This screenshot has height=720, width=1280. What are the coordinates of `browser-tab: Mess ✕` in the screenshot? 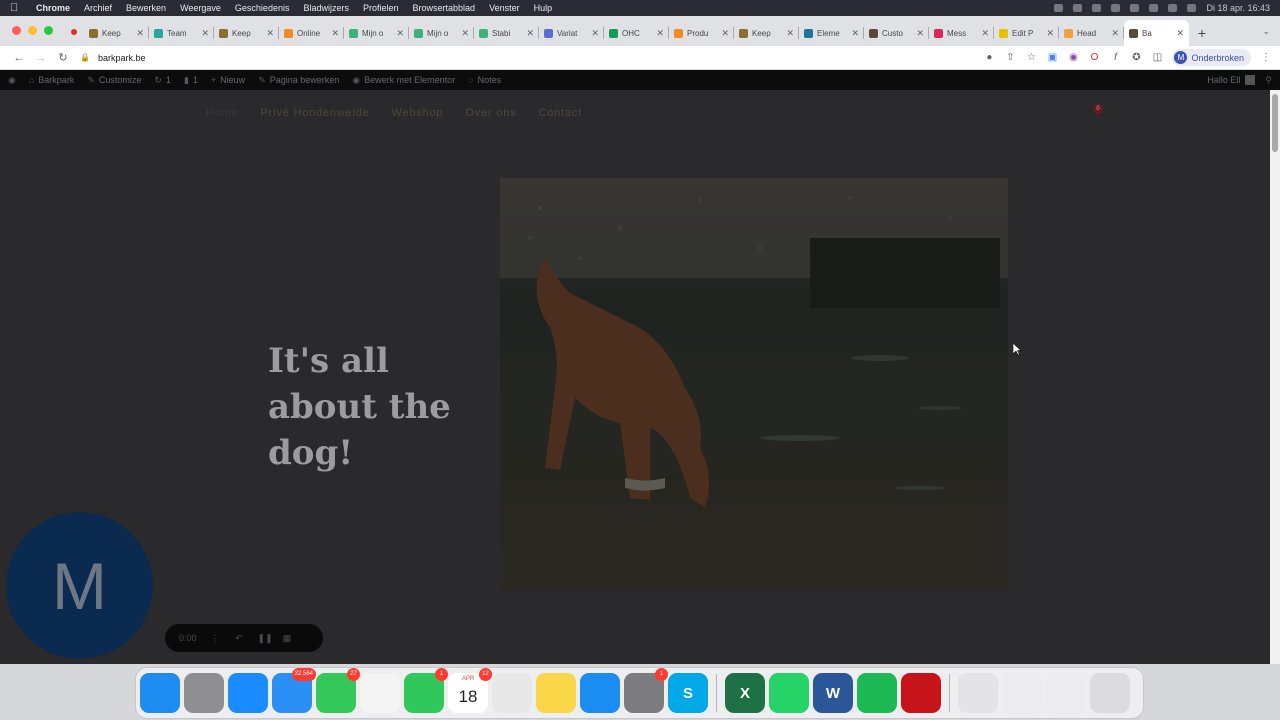 It's located at (961, 33).